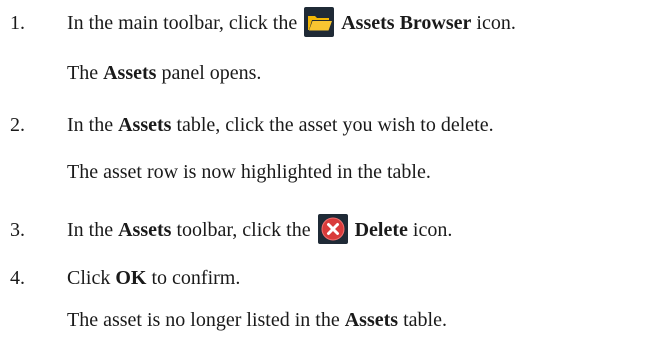 The image size is (650, 343). Describe the element at coordinates (17, 125) in the screenshot. I see `step-number: 2.` at that location.